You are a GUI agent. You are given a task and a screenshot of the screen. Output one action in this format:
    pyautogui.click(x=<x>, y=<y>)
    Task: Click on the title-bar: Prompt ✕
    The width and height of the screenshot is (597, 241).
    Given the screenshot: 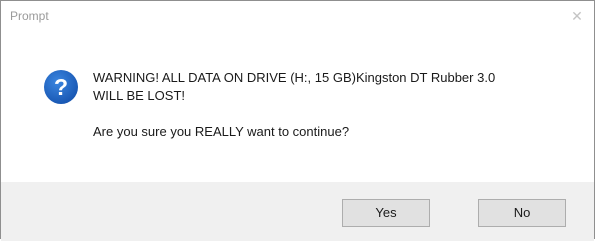 What is the action you would take?
    pyautogui.click(x=297, y=16)
    